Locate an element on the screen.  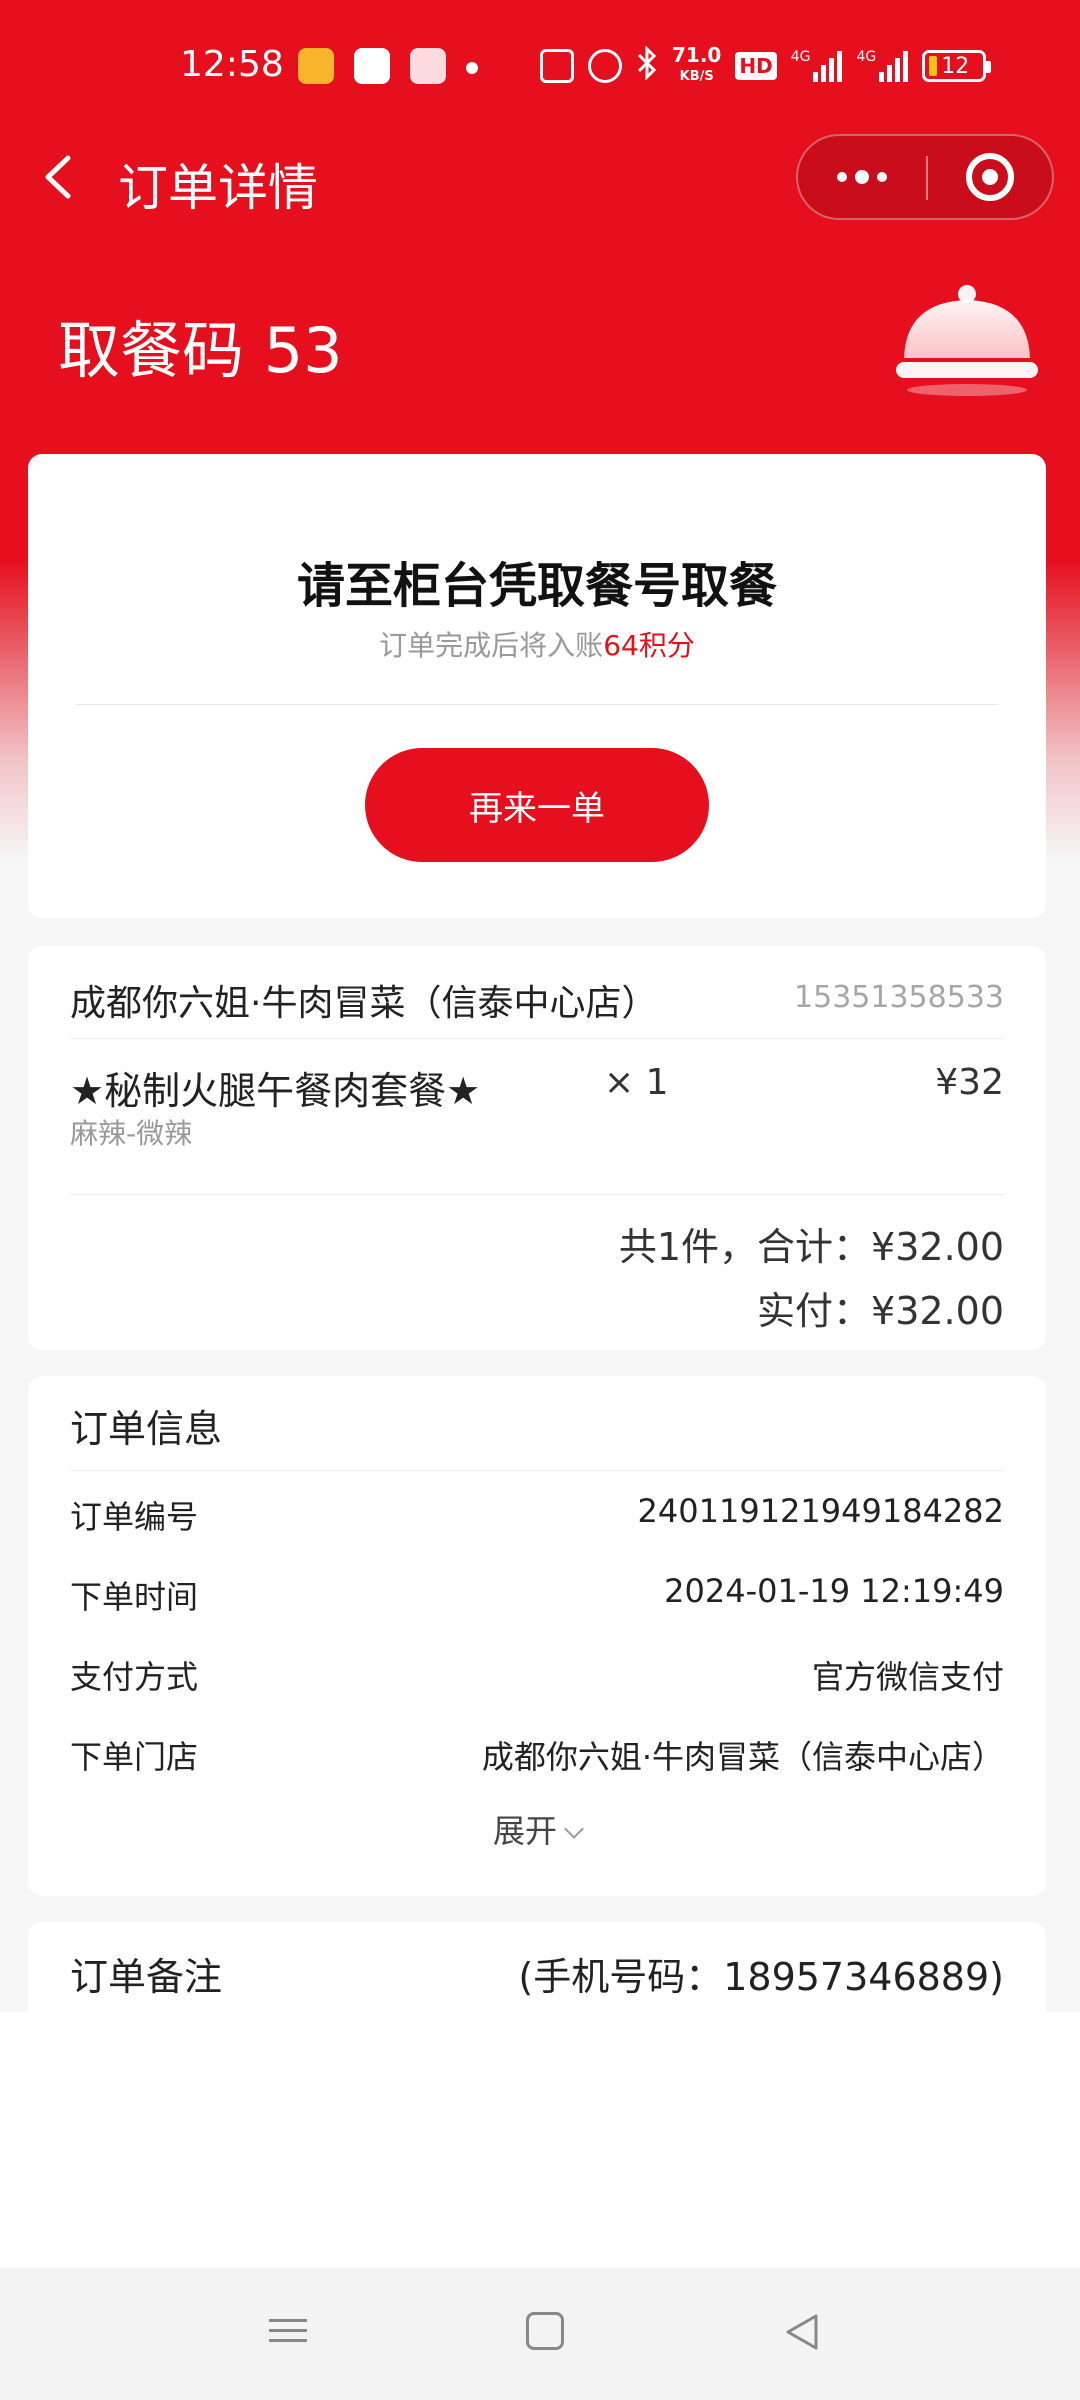
close-miniprogram-button is located at coordinates (990, 177).